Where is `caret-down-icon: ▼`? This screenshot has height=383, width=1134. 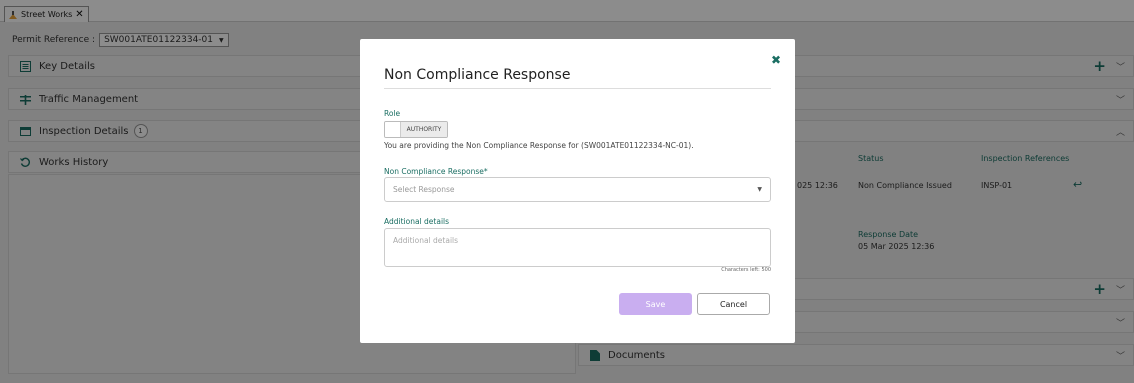 caret-down-icon: ▼ is located at coordinates (759, 189).